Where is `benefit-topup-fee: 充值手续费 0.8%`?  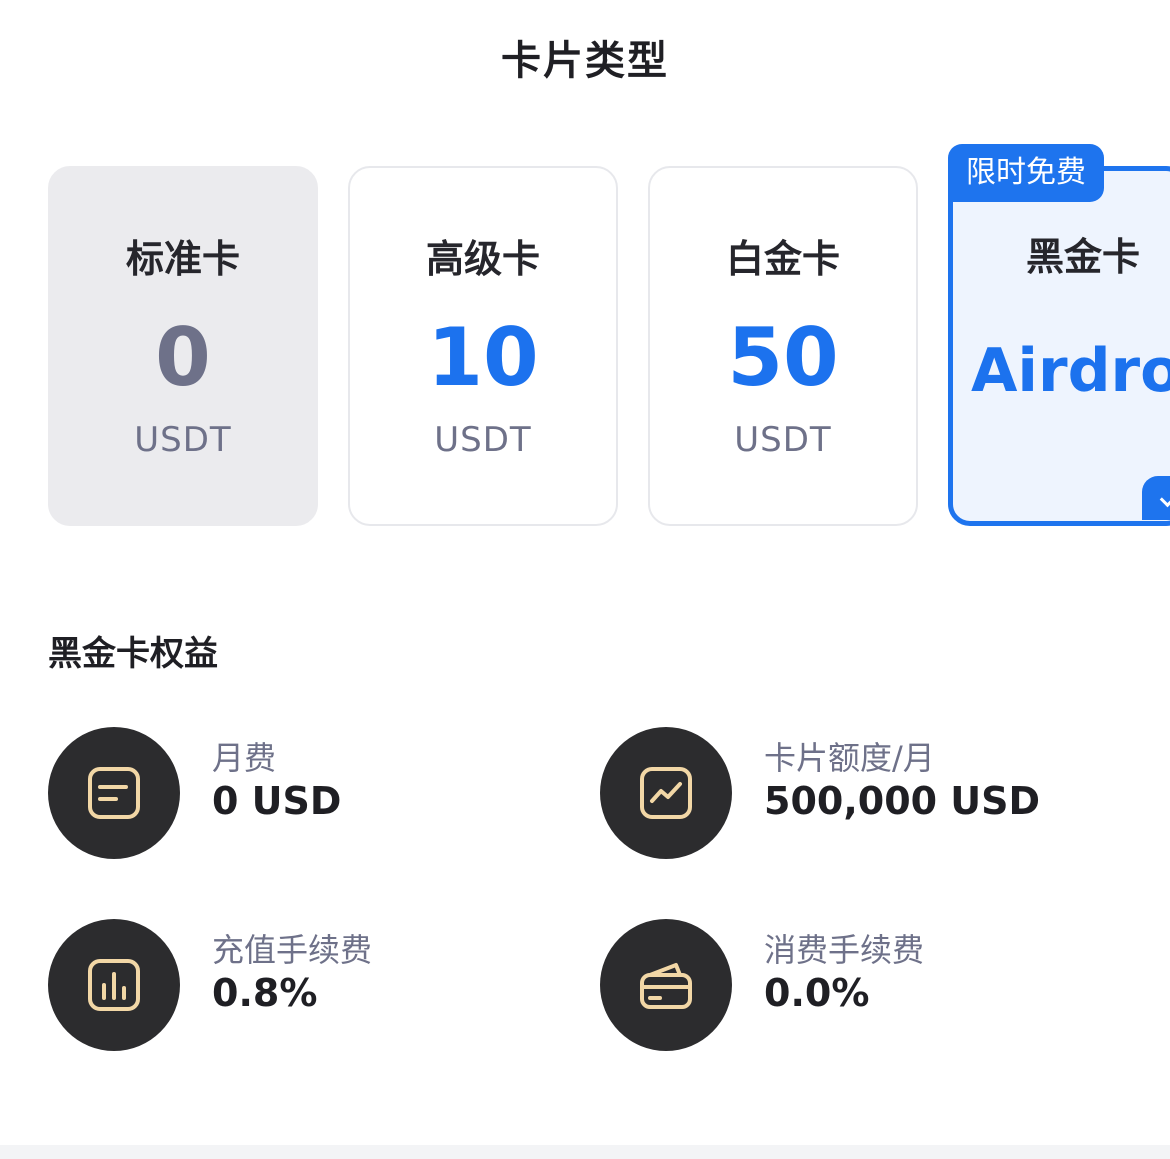 benefit-topup-fee: 充值手续费 0.8% is located at coordinates (308, 985).